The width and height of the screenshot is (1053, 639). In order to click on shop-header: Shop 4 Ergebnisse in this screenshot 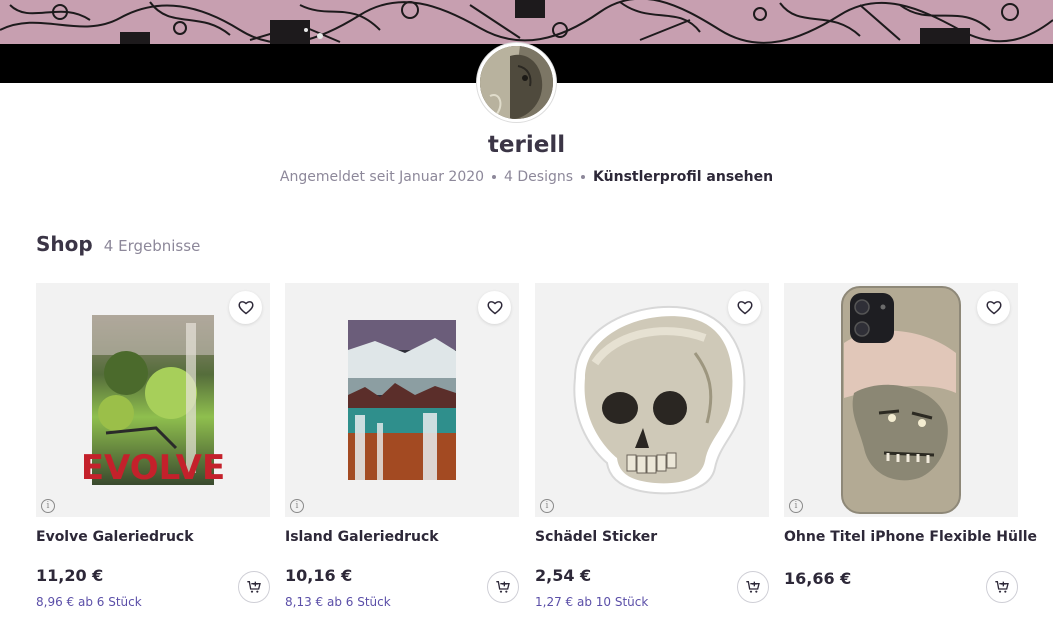, I will do `click(118, 244)`.